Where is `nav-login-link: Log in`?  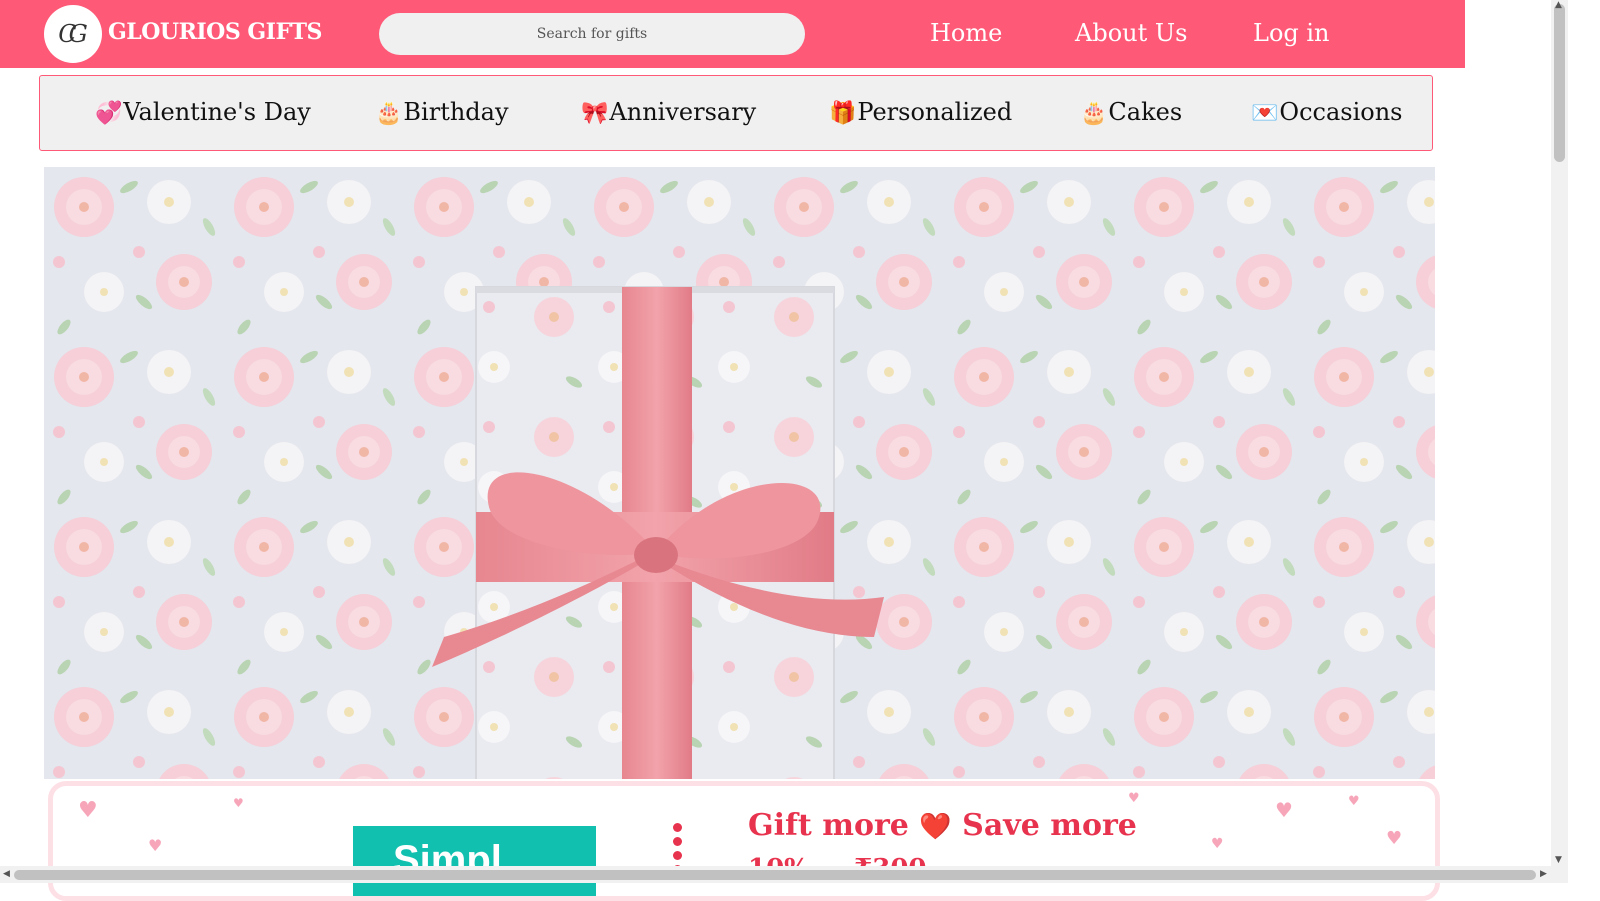
nav-login-link: Log in is located at coordinates (1291, 33).